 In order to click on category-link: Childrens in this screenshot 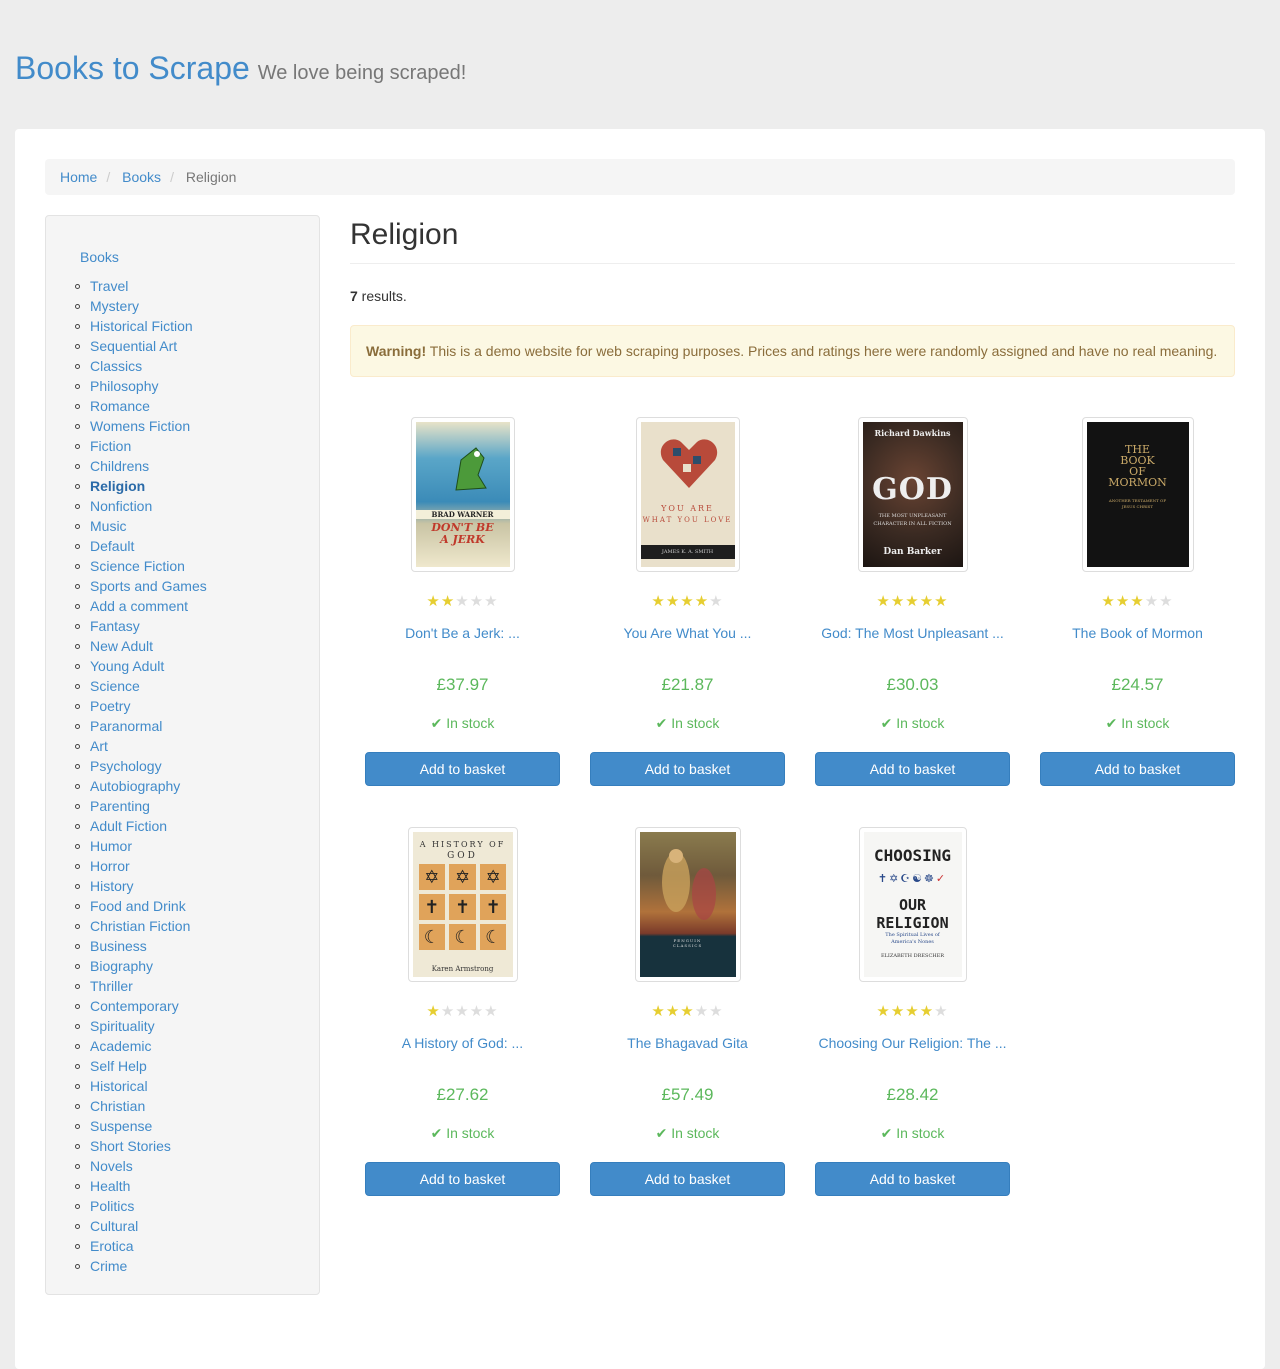, I will do `click(119, 466)`.